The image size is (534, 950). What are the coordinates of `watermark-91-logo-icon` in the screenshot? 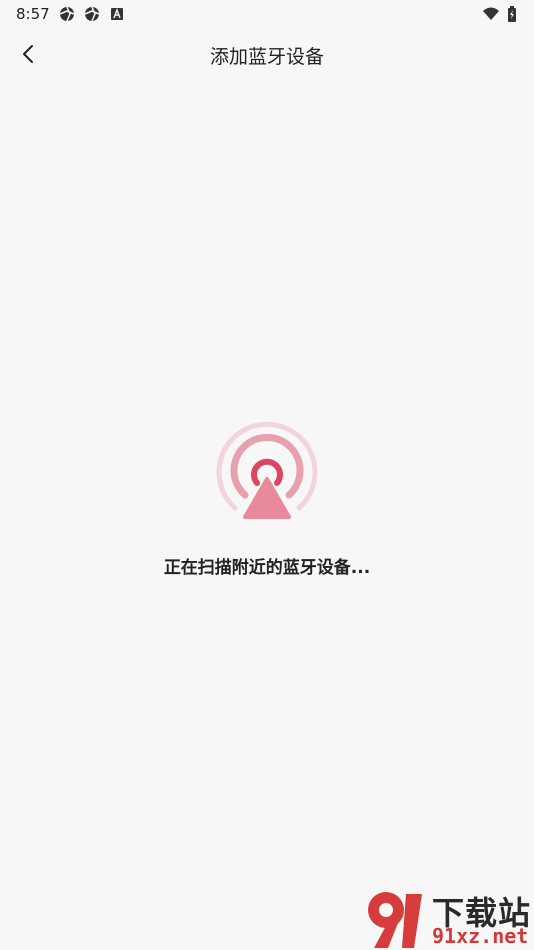 It's located at (395, 920).